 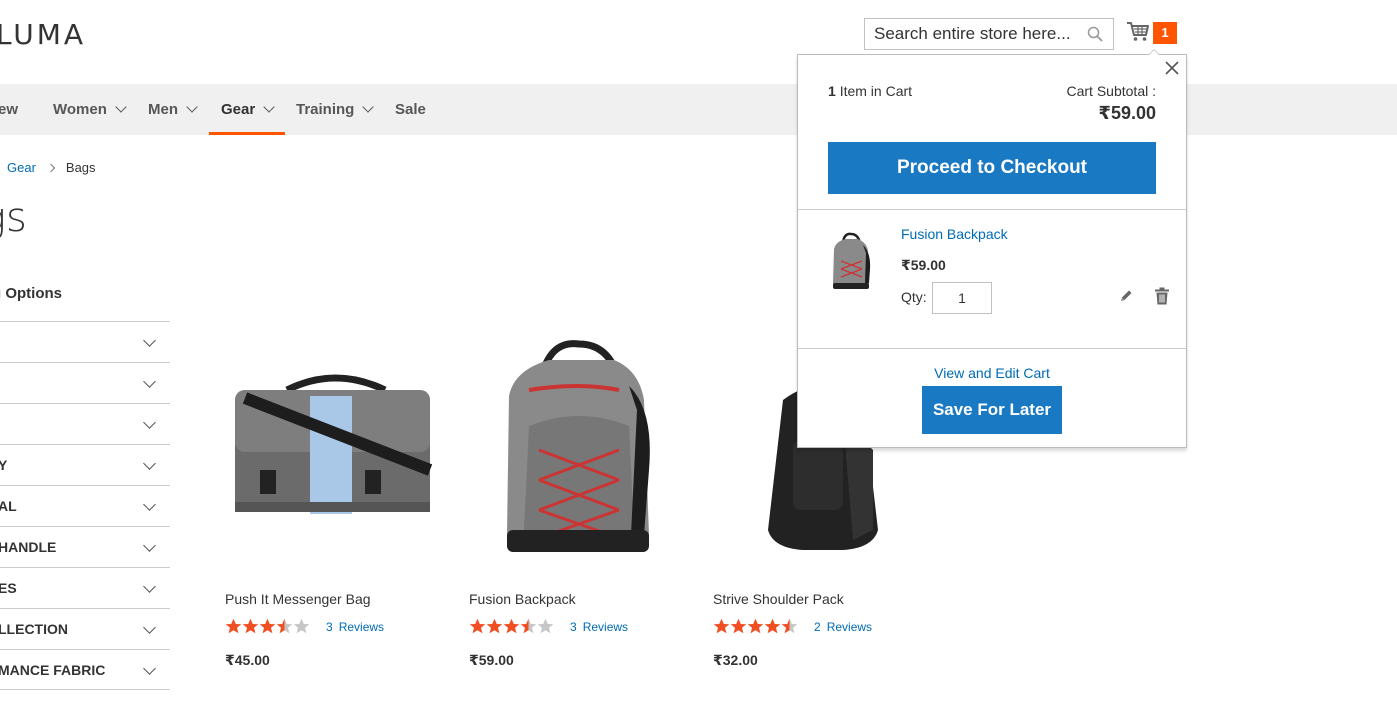 I want to click on filter-item: ES, so click(x=85, y=587).